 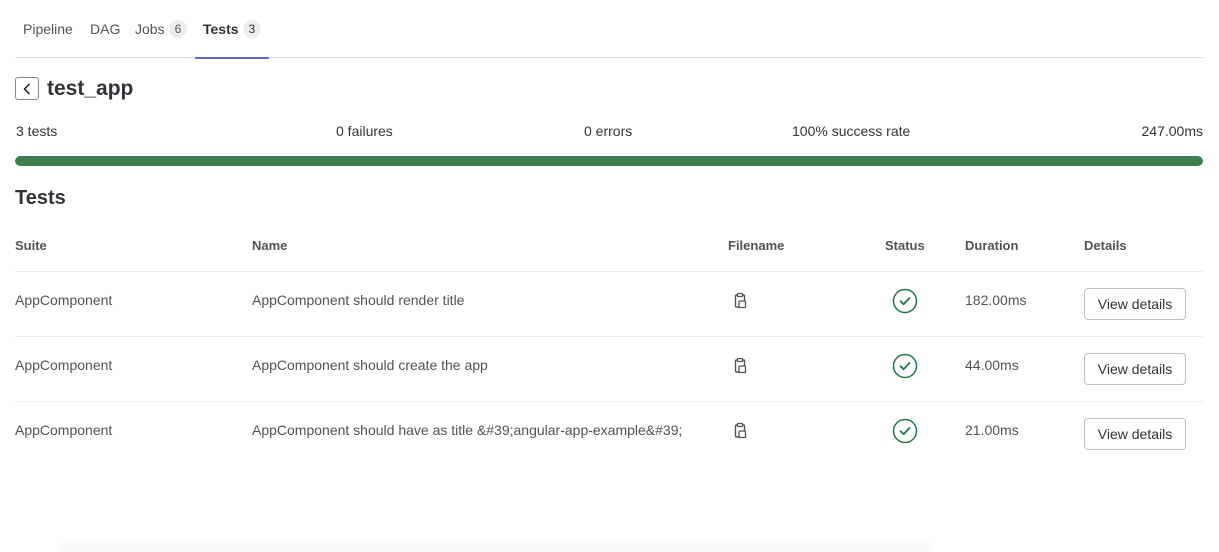 I want to click on summary-errors: 0 errors, so click(x=608, y=131).